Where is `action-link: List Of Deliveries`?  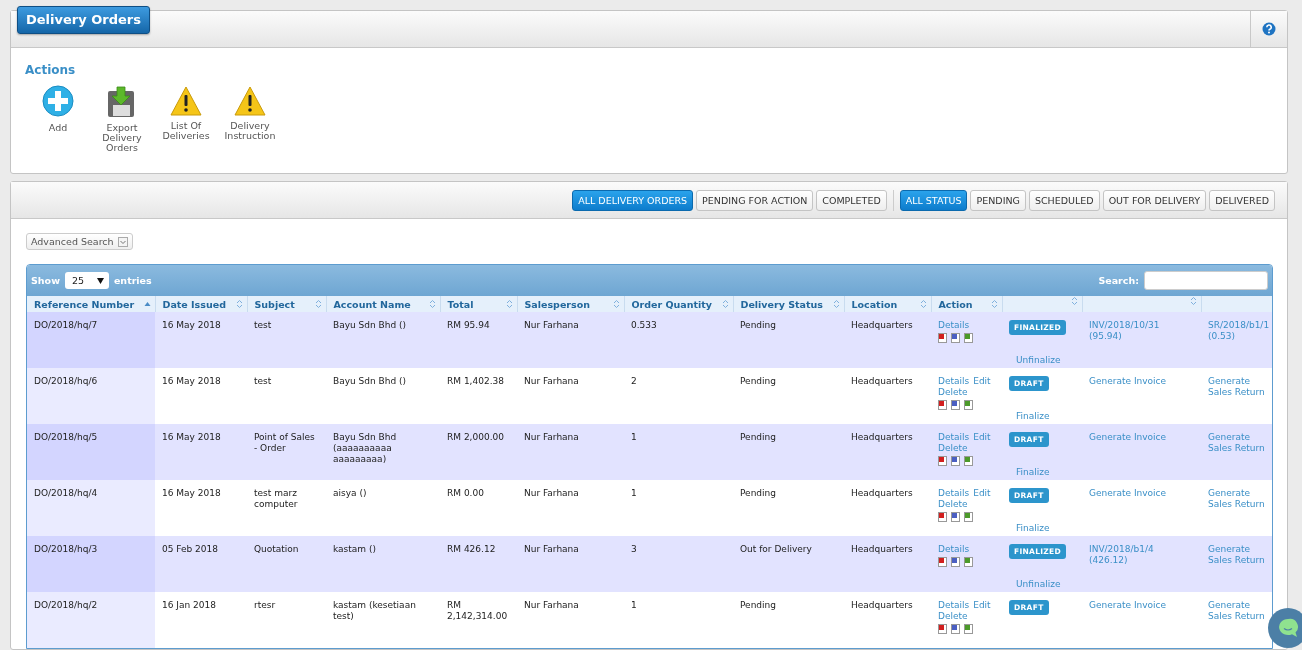 action-link: List Of Deliveries is located at coordinates (186, 119).